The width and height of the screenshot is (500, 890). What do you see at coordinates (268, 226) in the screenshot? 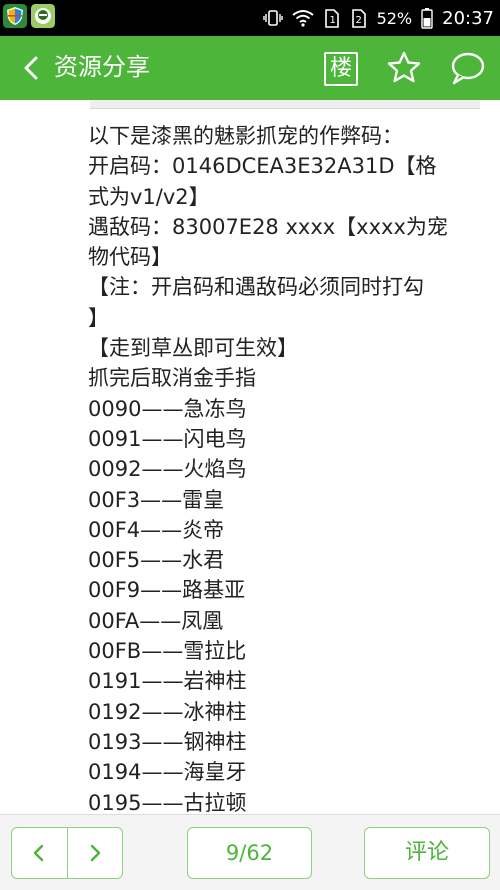
I see `post-line: 遇敌码：83007E28 xxxx【xxxx为宠` at bounding box center [268, 226].